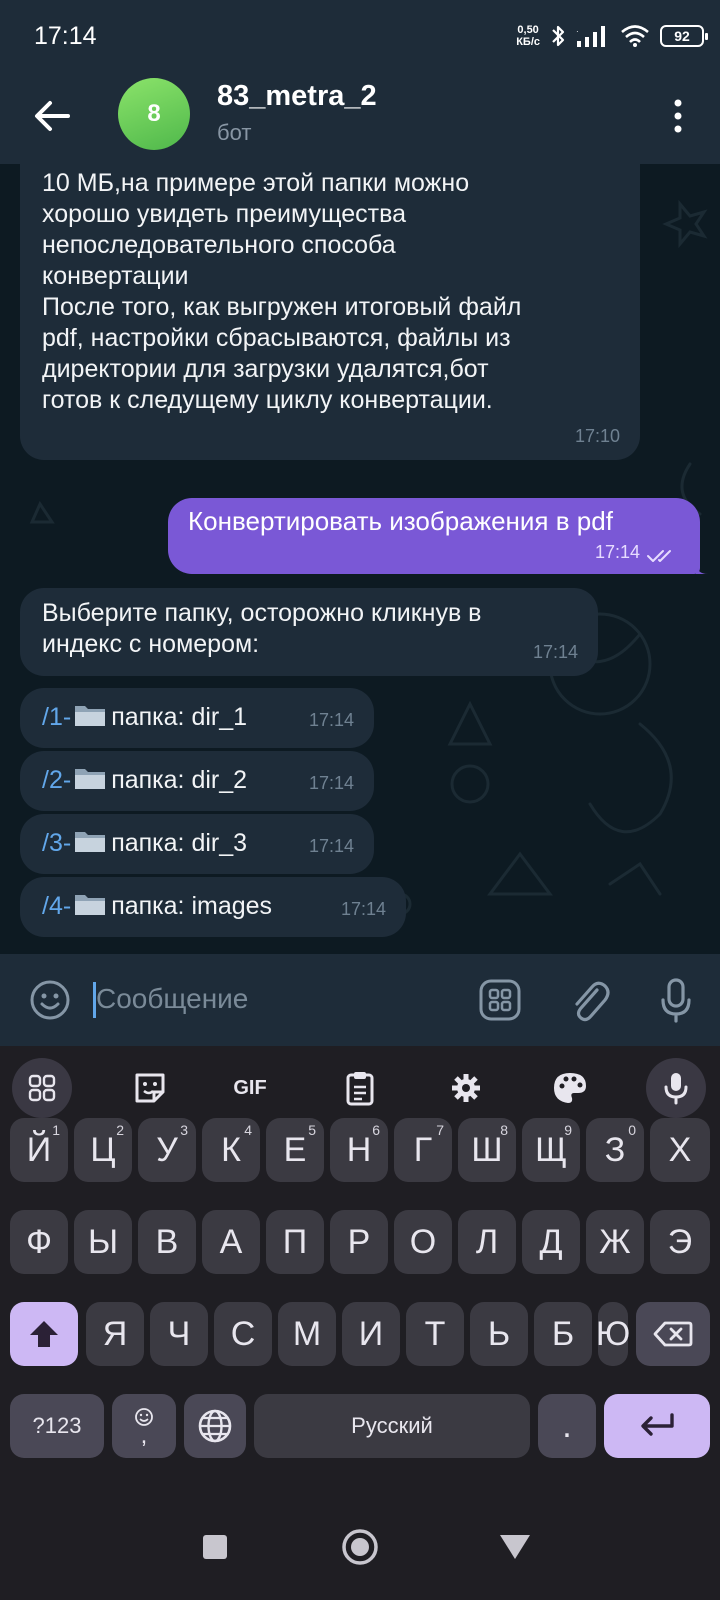  Describe the element at coordinates (612, 36) in the screenshot. I see `status-icons: 0,50 КБ/с · 92` at that location.